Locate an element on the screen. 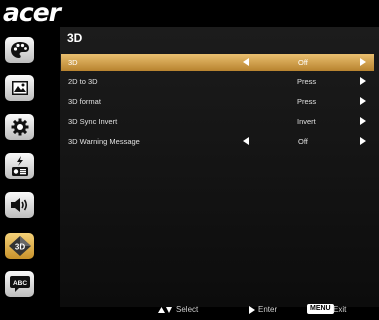  menu-row-3d: 3D Off is located at coordinates (217, 62).